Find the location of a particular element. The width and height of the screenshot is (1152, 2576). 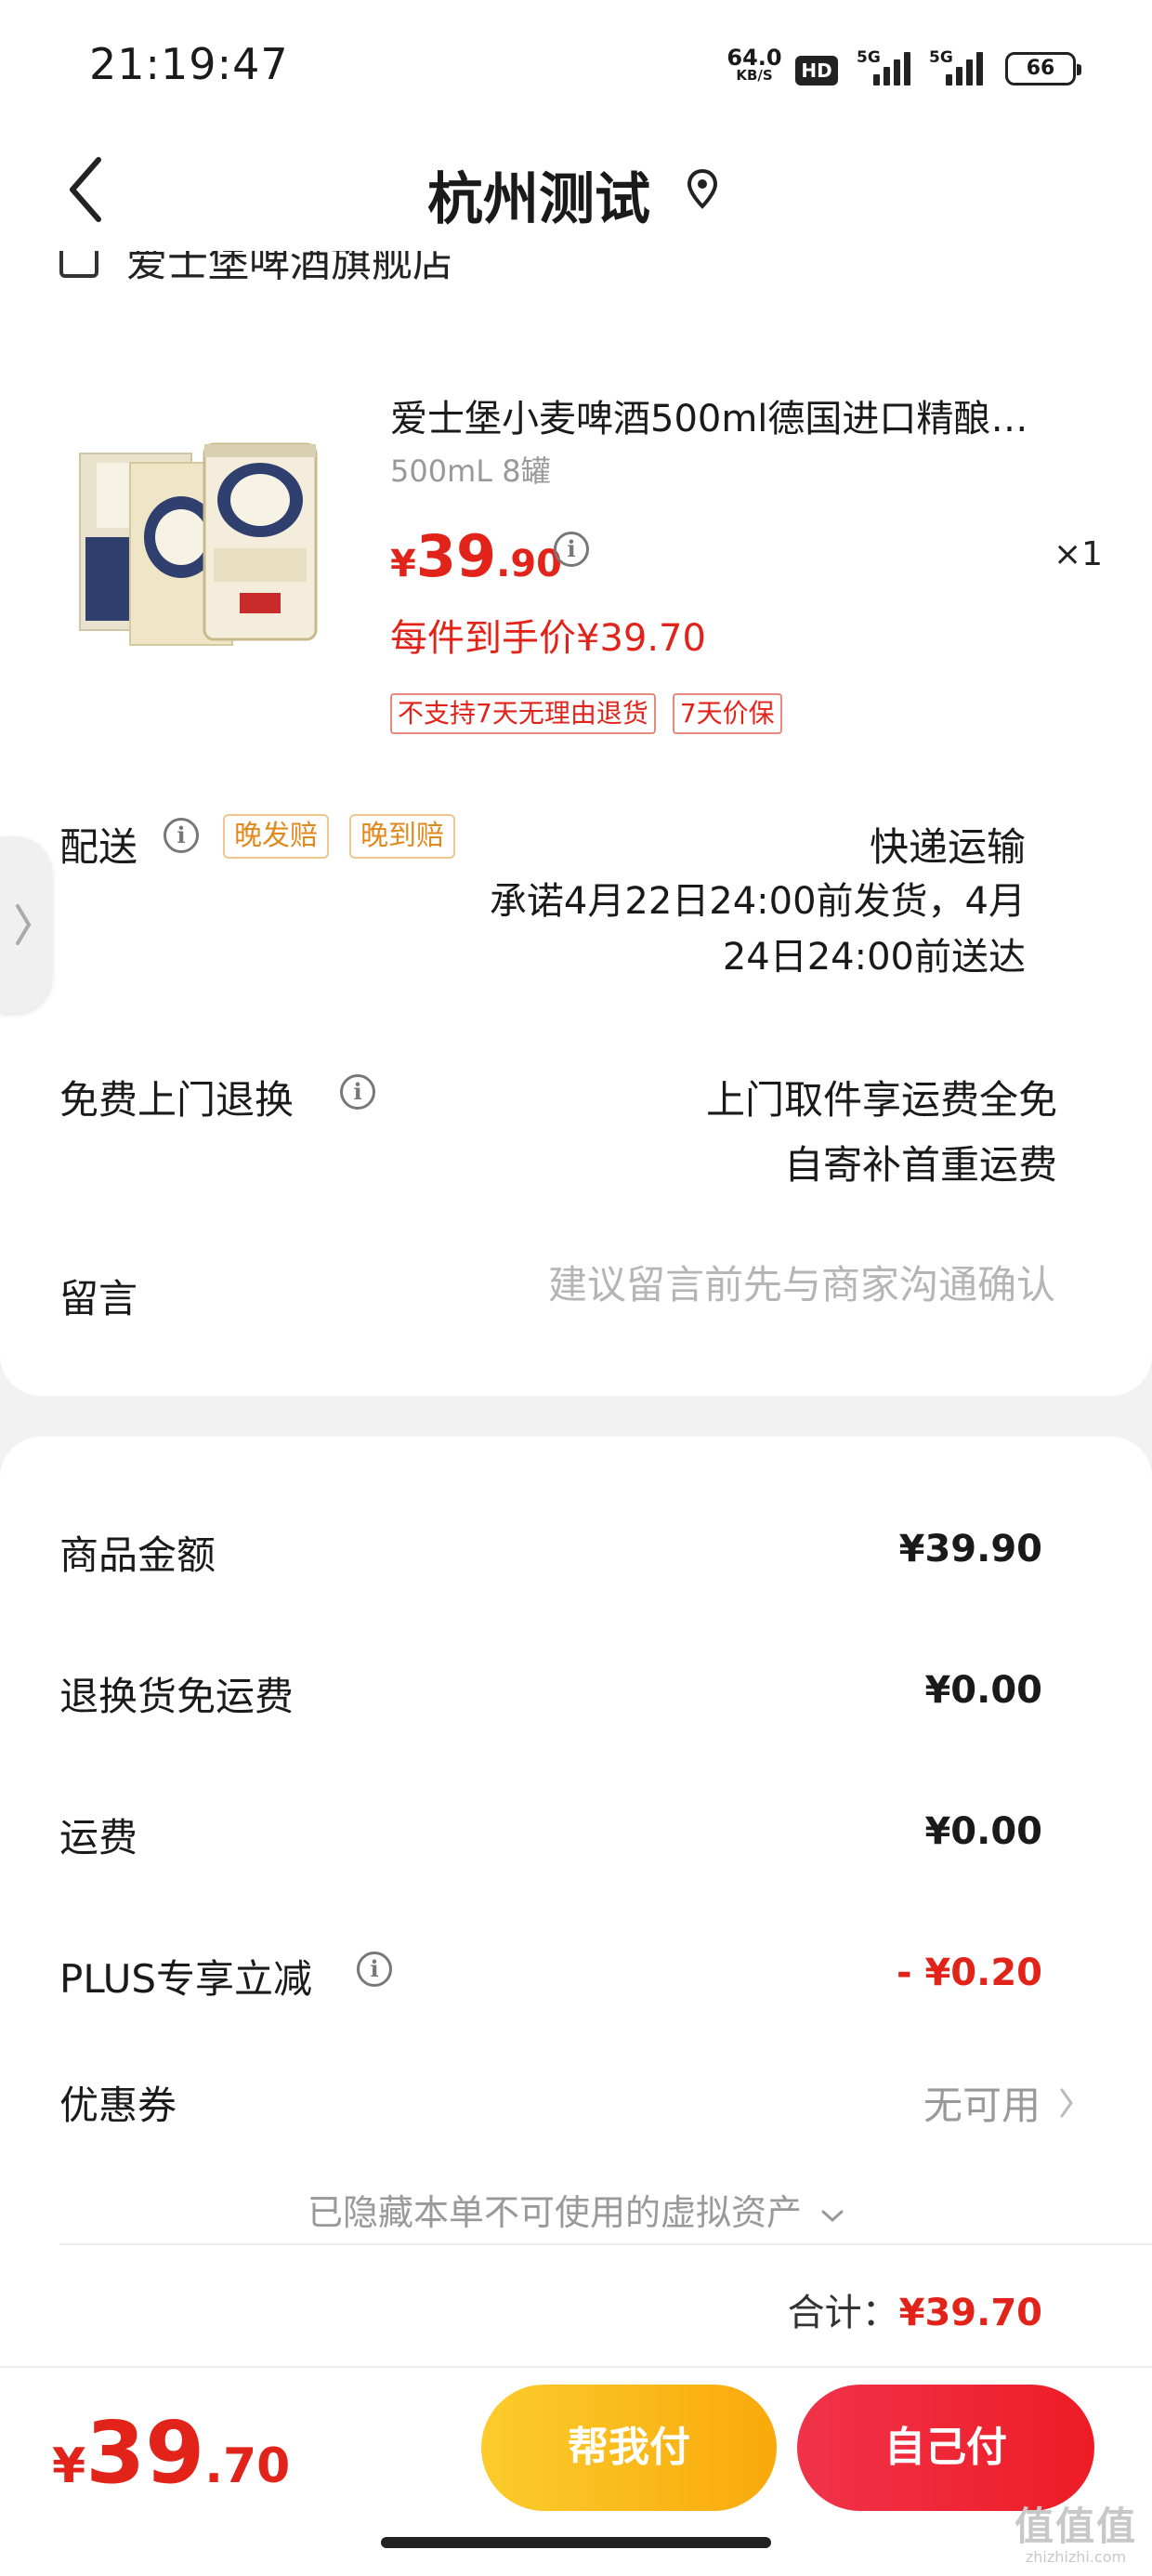

plus-discount-label: PLUS专享立减 is located at coordinates (186, 1979).